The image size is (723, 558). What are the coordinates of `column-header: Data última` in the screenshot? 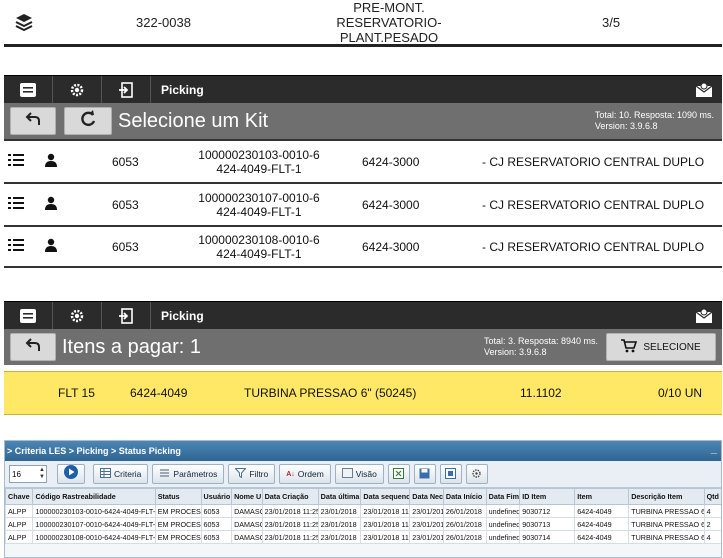 It's located at (339, 496).